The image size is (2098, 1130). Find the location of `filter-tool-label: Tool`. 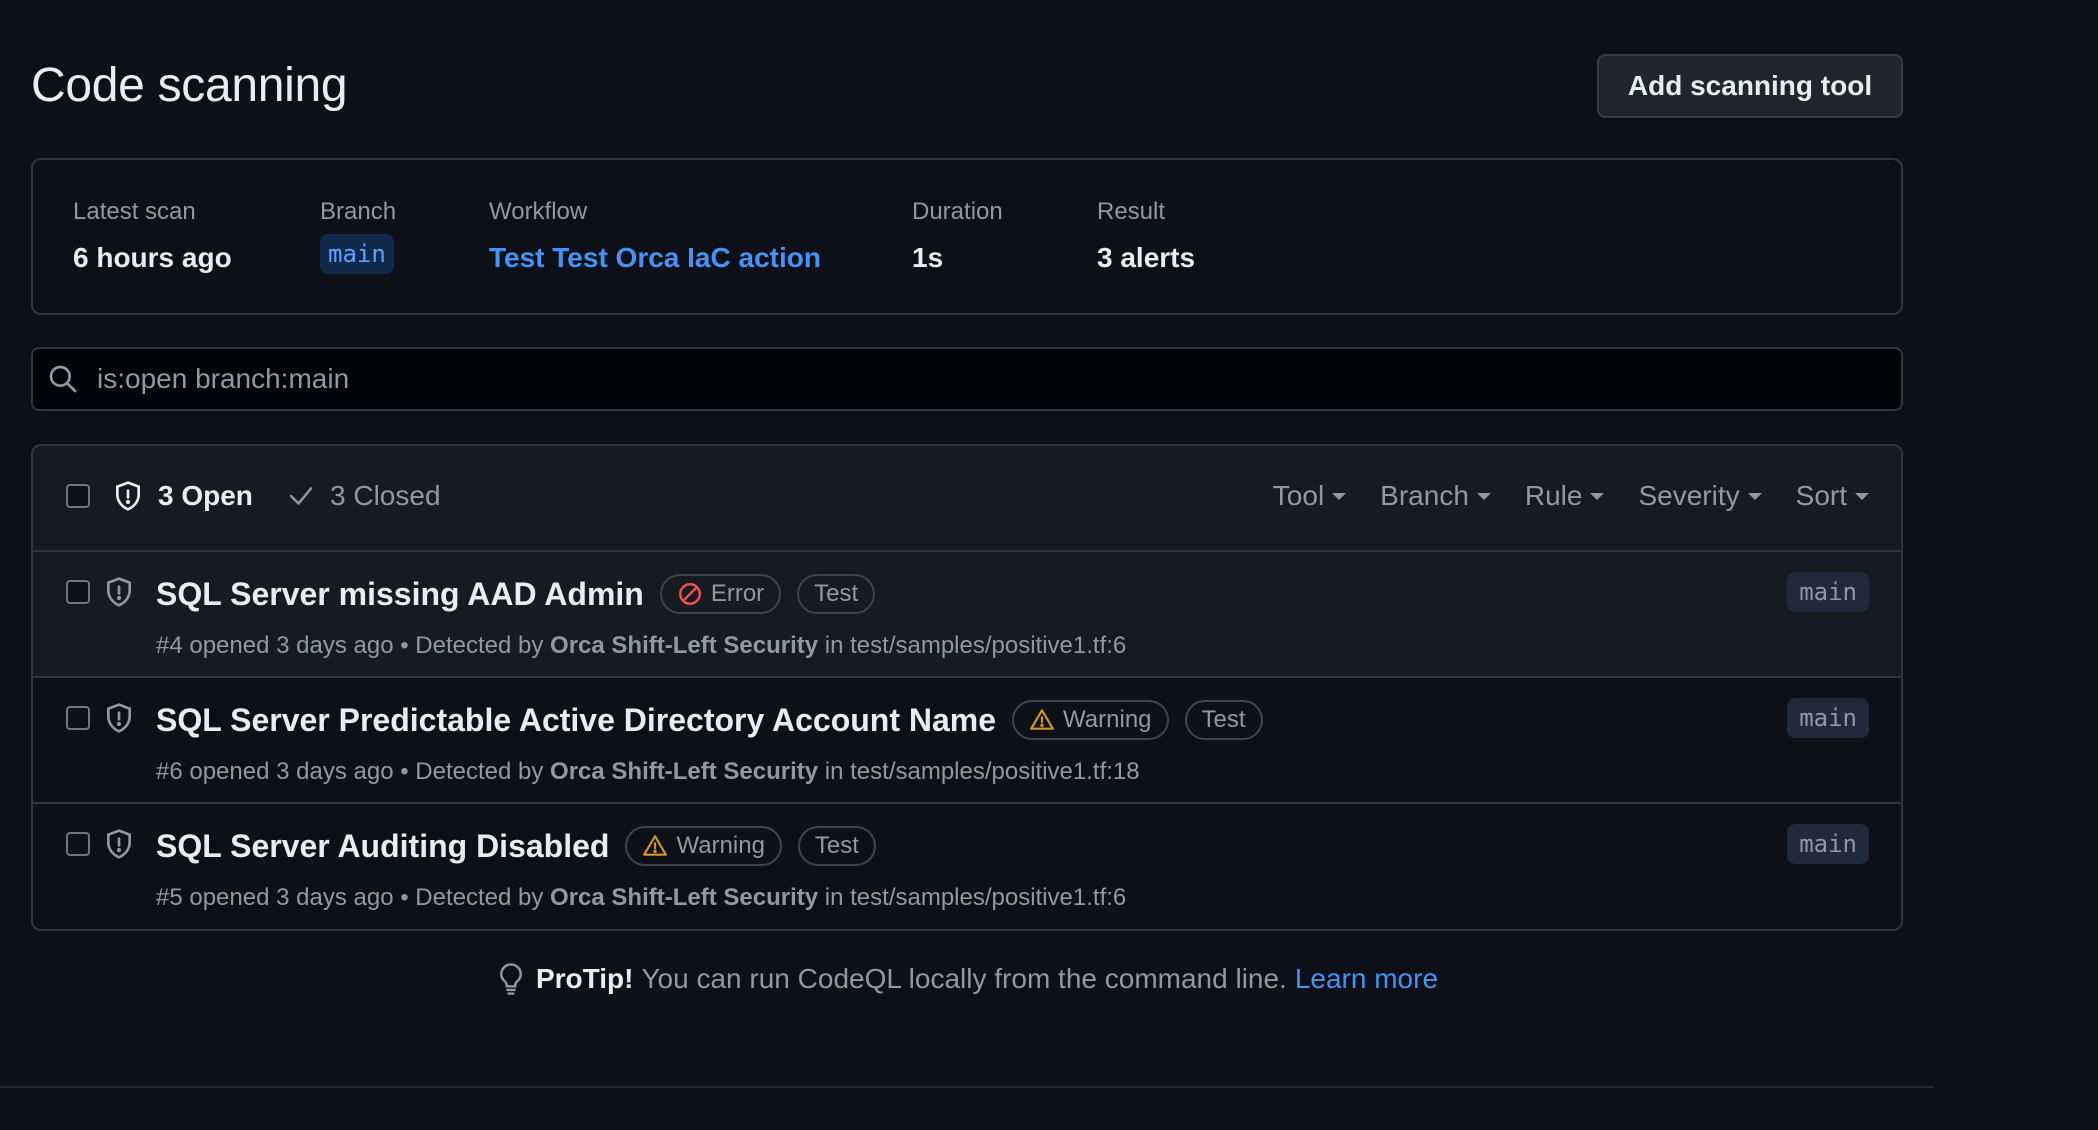

filter-tool-label: Tool is located at coordinates (1298, 495).